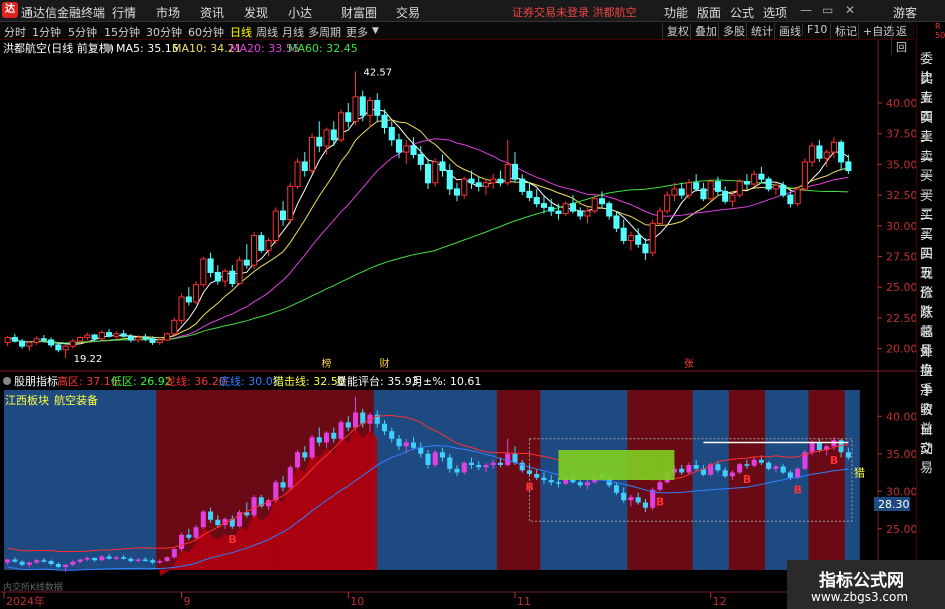 The height and width of the screenshot is (609, 945). I want to click on menu-layout: 版面, so click(709, 12).